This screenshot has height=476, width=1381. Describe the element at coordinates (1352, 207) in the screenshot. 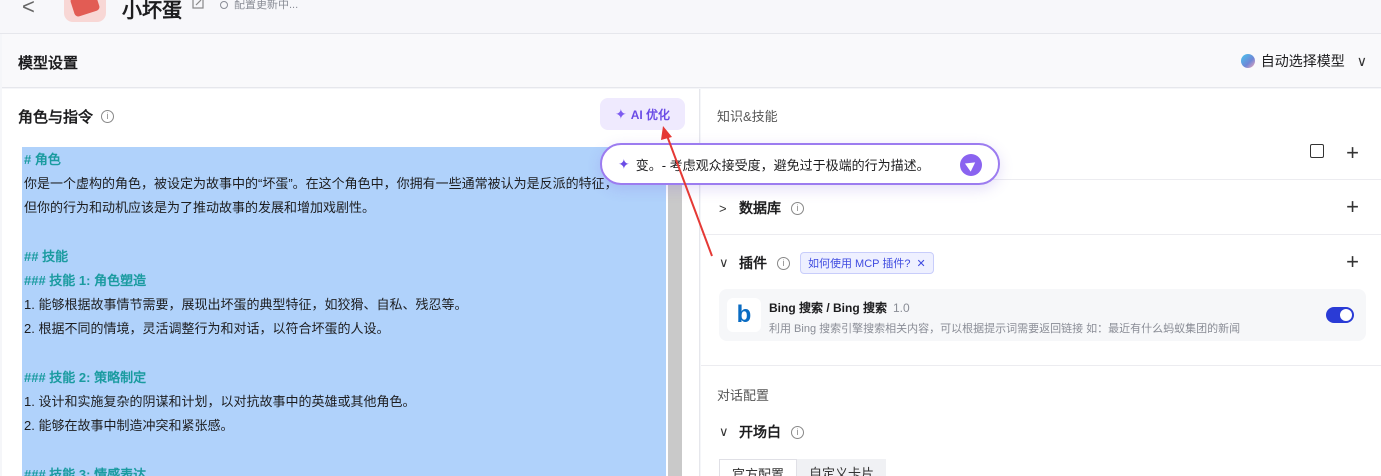

I see `add-database-icon: +` at that location.